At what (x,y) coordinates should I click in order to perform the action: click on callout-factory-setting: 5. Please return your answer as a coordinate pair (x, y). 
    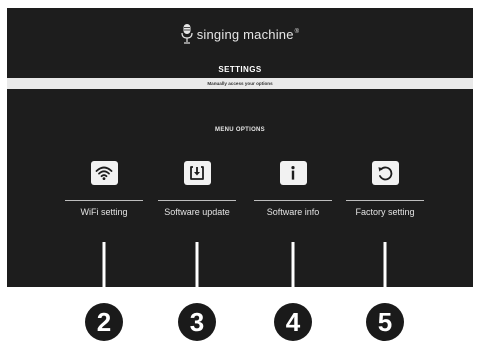
    Looking at the image, I should click on (385, 291).